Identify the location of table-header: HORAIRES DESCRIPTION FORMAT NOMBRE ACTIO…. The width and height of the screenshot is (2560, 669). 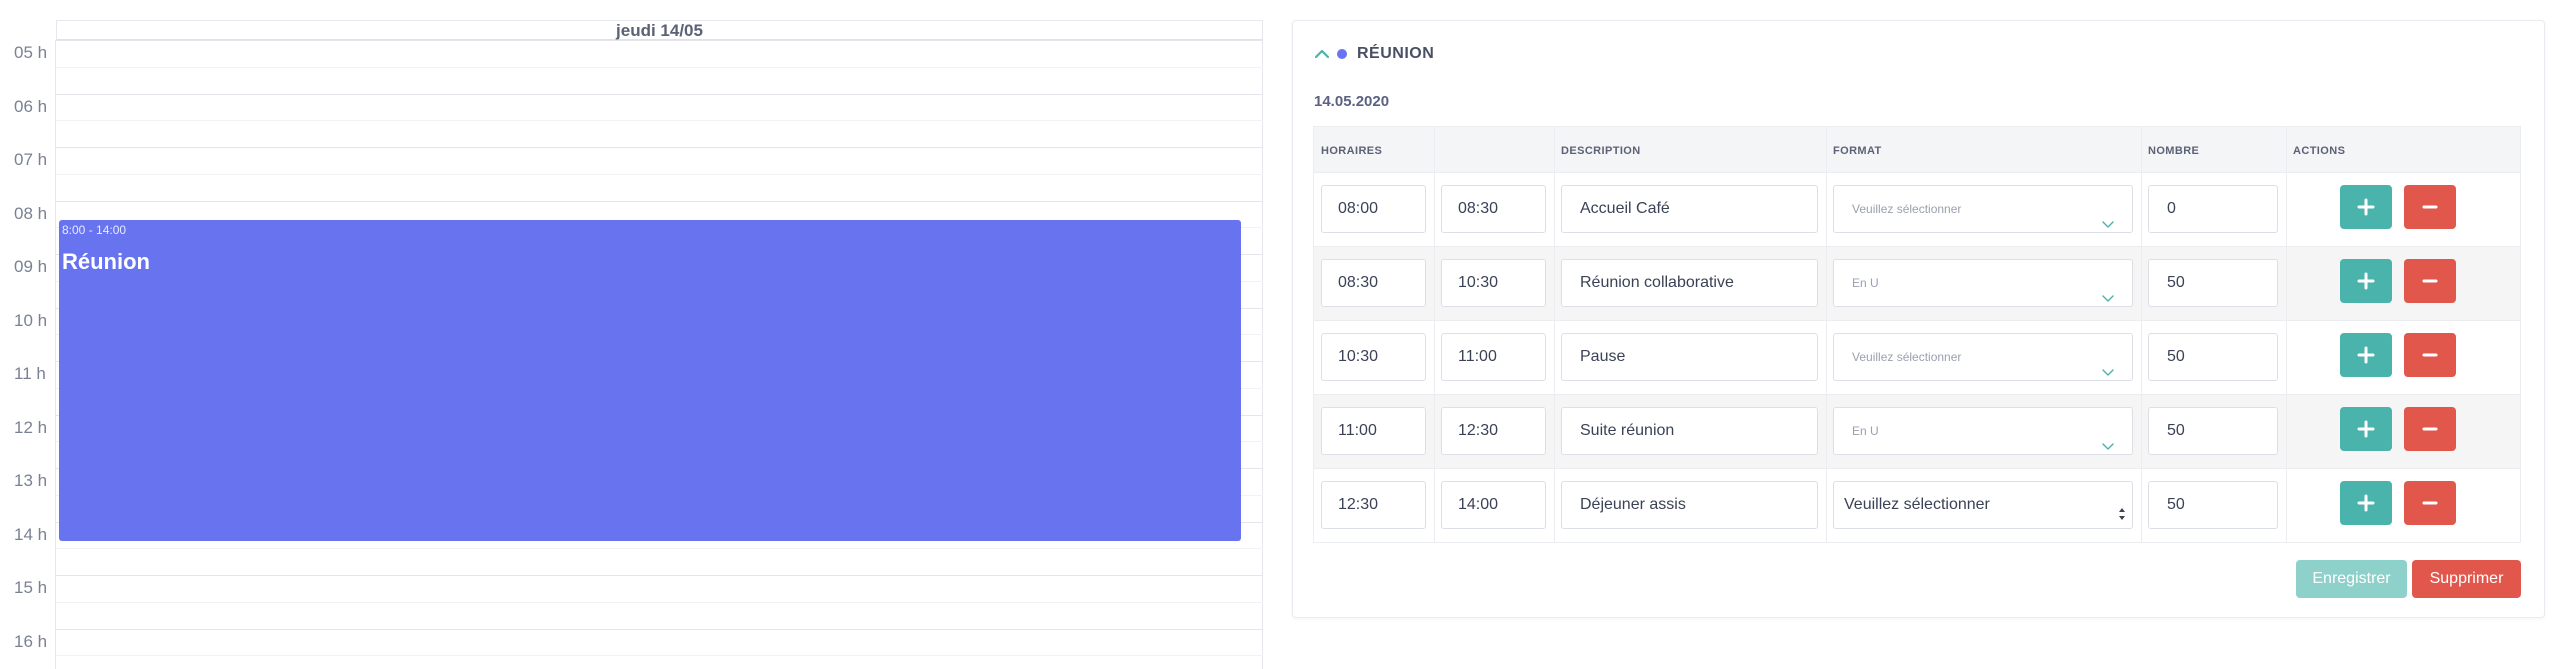
(1917, 149).